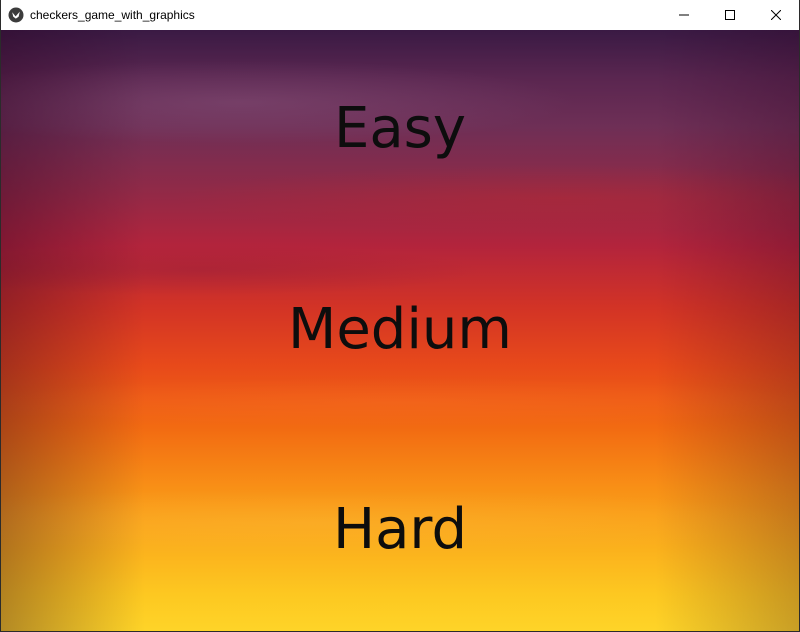 The height and width of the screenshot is (632, 800). What do you see at coordinates (16, 15) in the screenshot?
I see `kivy-logo-icon` at bounding box center [16, 15].